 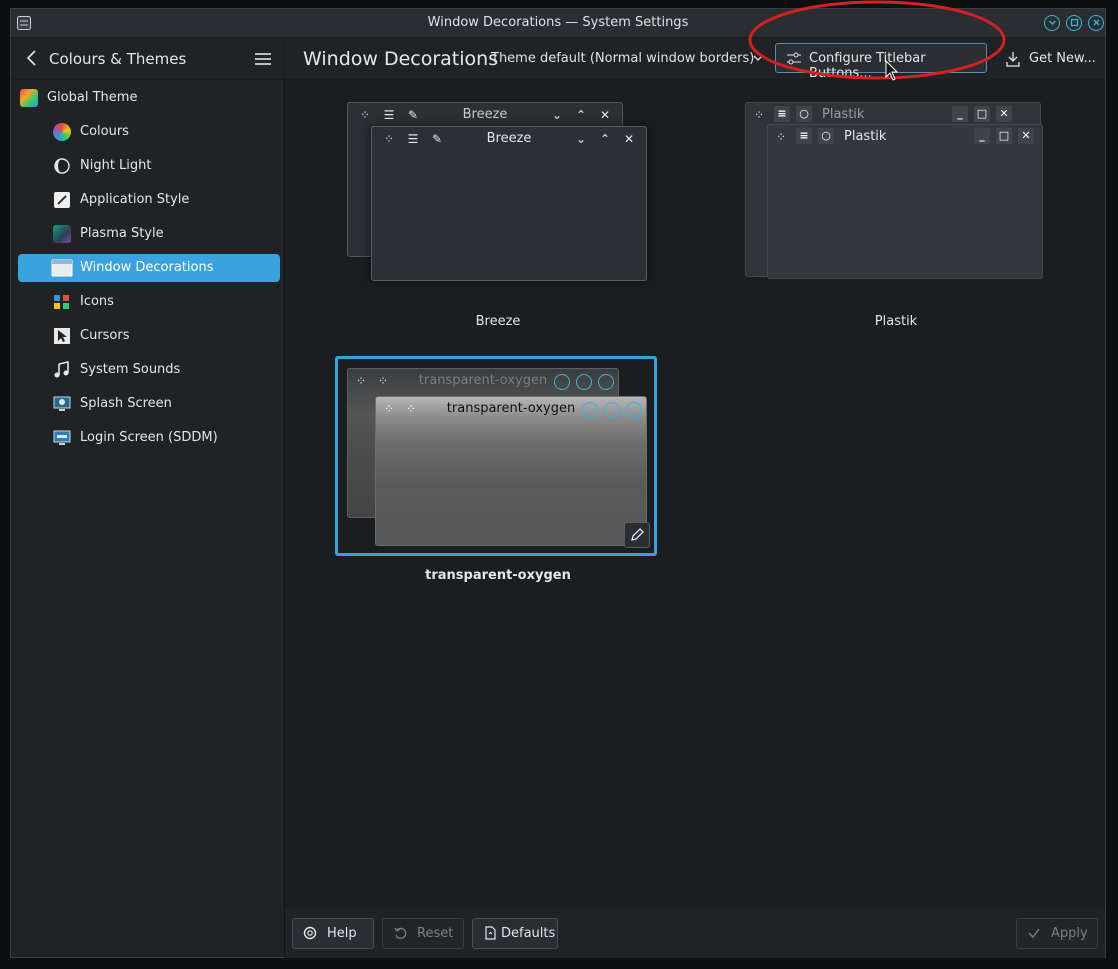 I want to click on sidebar-category-title: Colours & Themes, so click(x=117, y=59).